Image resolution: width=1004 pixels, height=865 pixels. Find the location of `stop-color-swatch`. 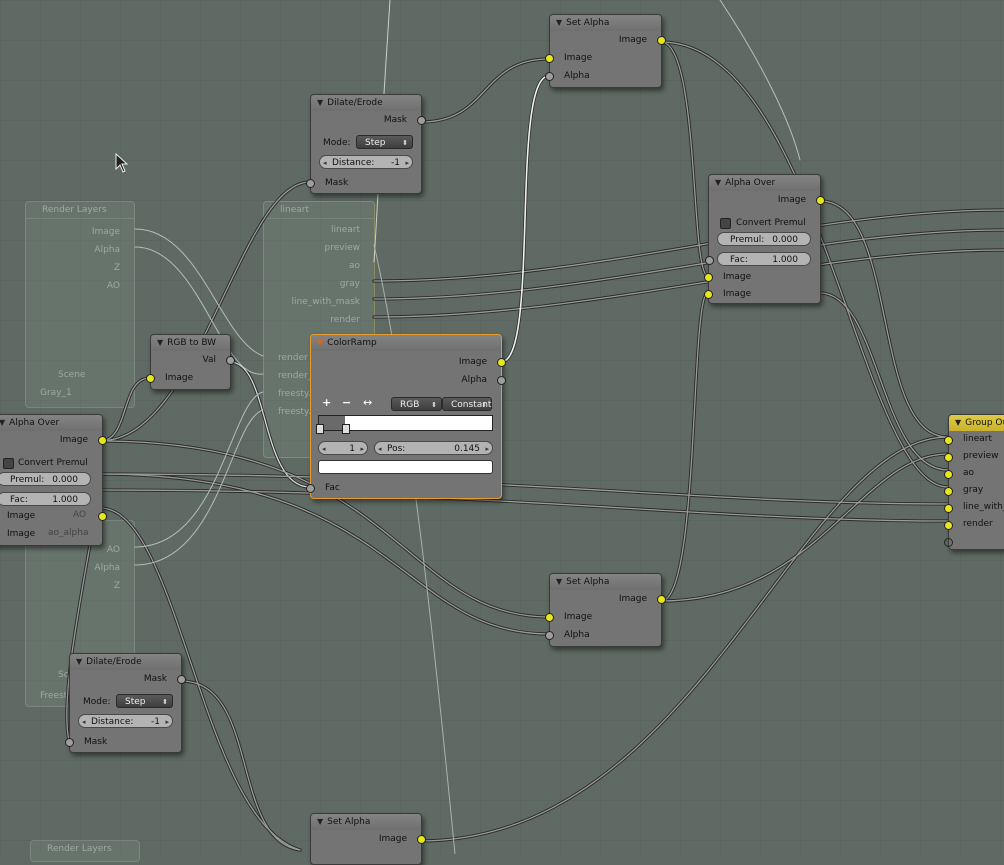

stop-color-swatch is located at coordinates (405, 467).